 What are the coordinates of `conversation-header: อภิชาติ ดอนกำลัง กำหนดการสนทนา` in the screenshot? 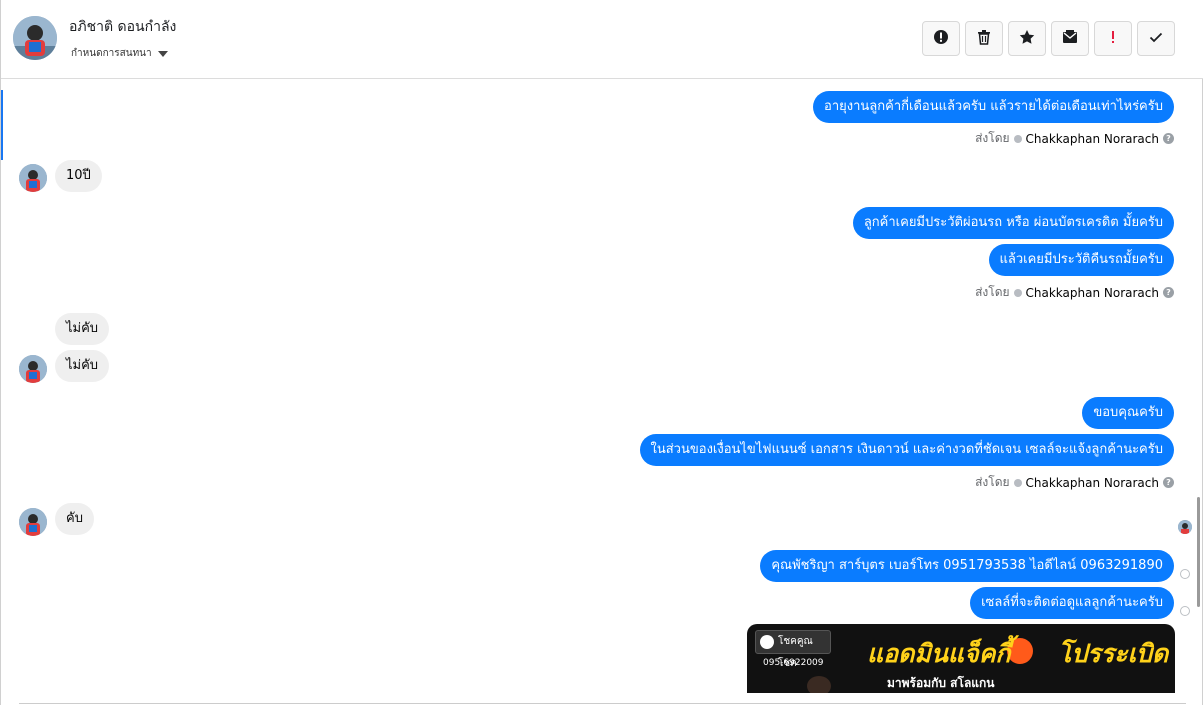 It's located at (602, 39).